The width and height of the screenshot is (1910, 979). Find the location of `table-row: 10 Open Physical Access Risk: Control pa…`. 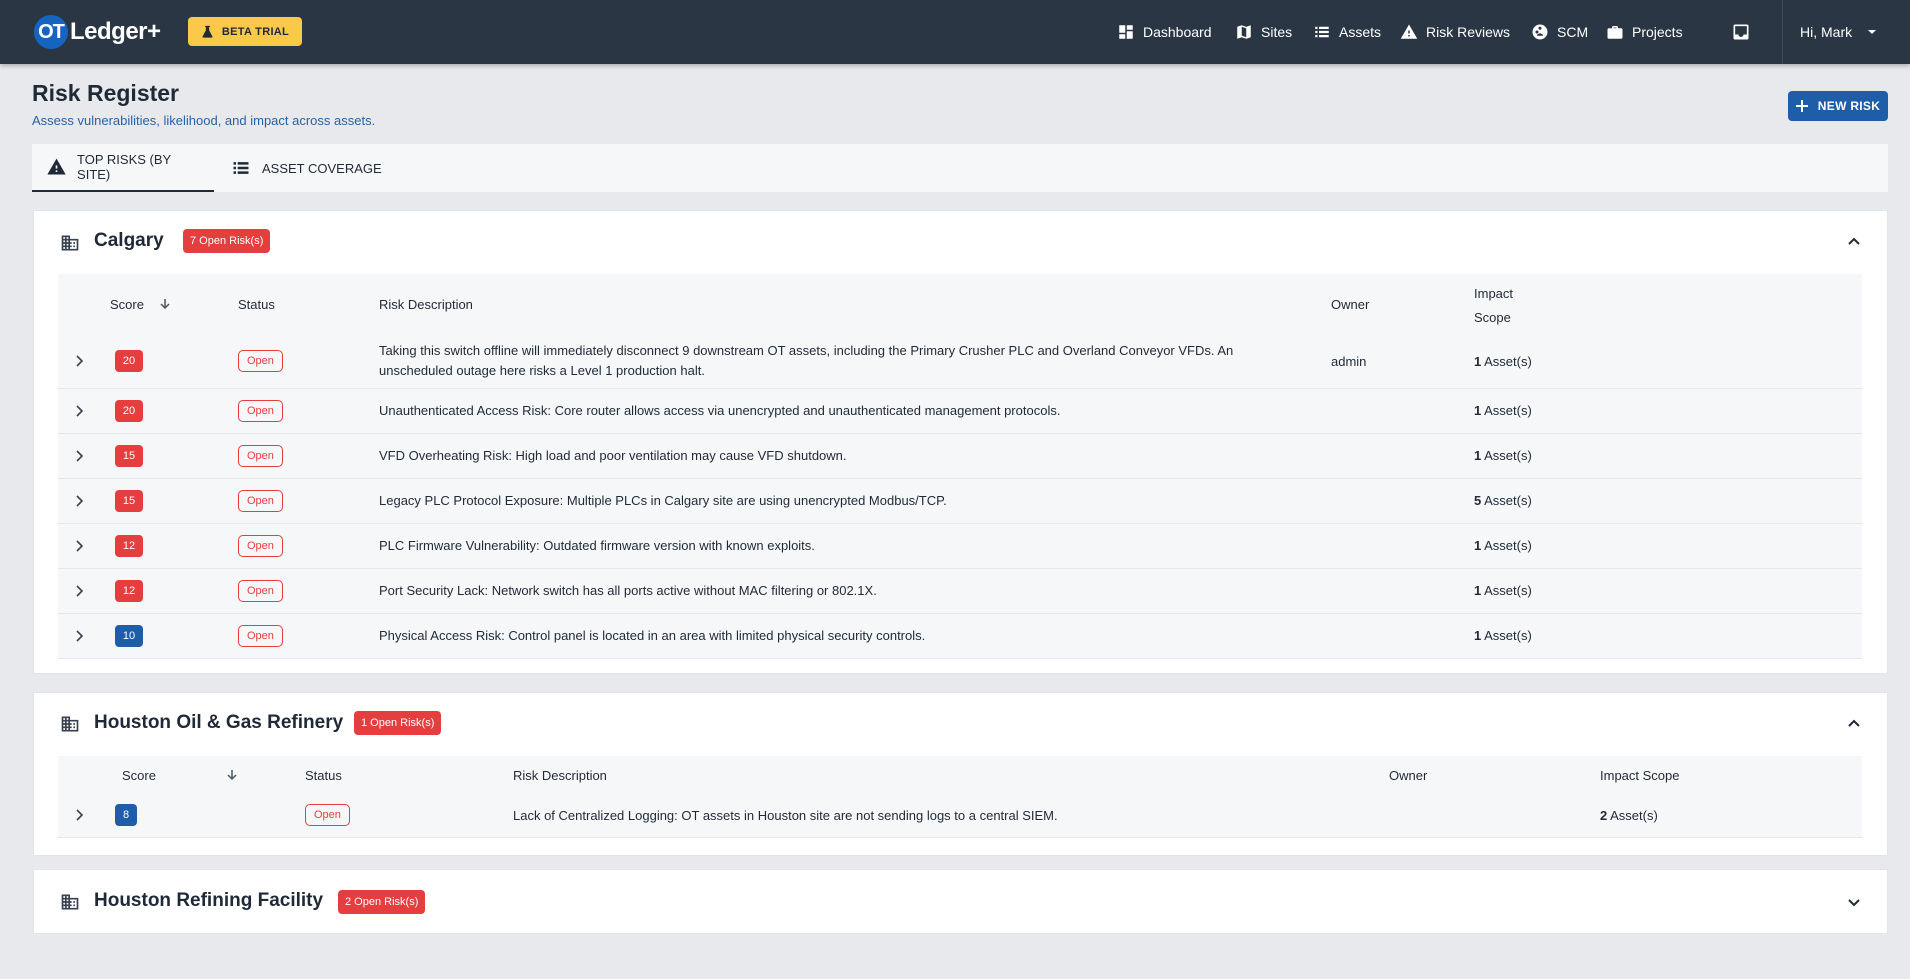

table-row: 10 Open Physical Access Risk: Control pa… is located at coordinates (960, 636).